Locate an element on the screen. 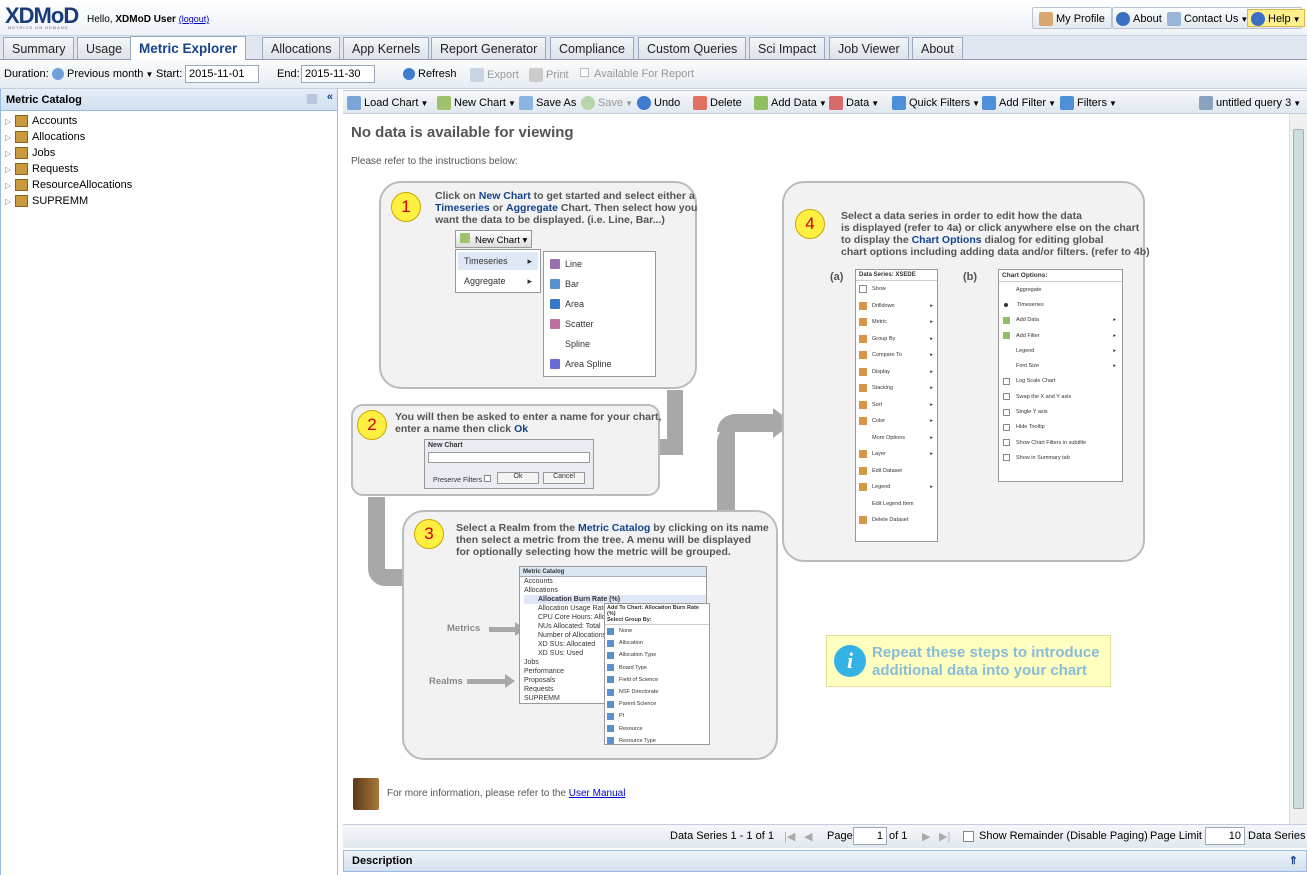 This screenshot has height=875, width=1307. tab-metric-explorer: Metric Explorer is located at coordinates (188, 48).